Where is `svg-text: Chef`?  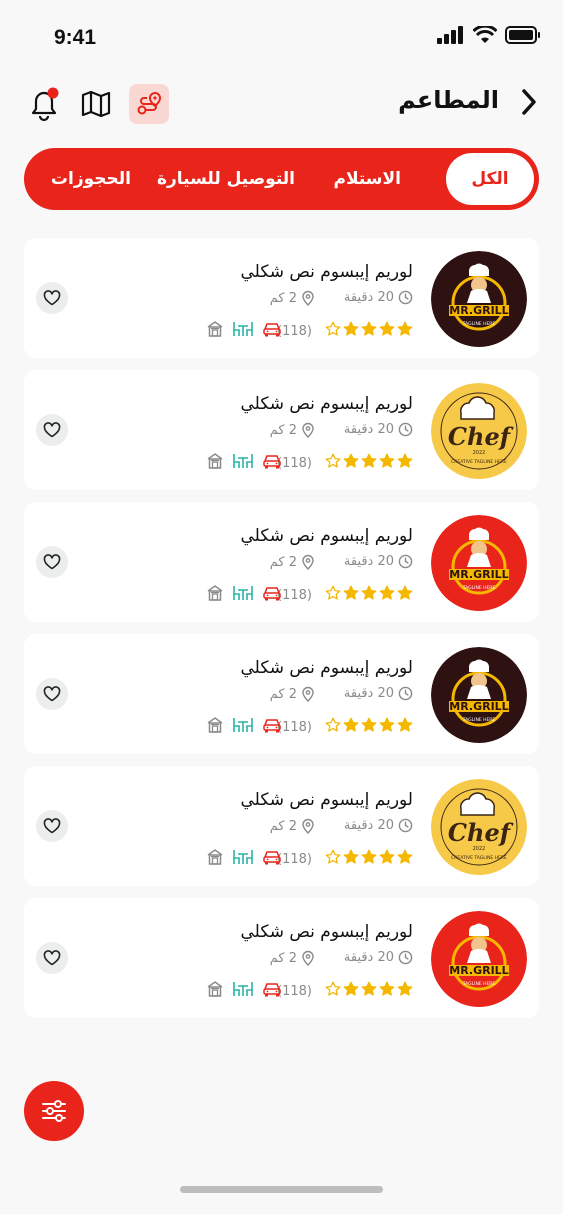
svg-text: Chef is located at coordinates (481, 832).